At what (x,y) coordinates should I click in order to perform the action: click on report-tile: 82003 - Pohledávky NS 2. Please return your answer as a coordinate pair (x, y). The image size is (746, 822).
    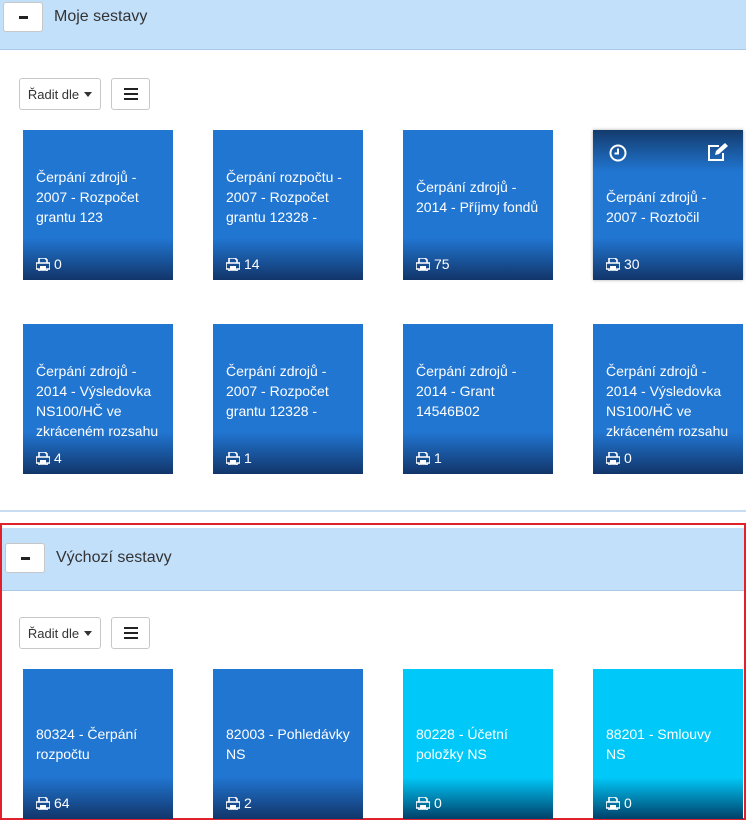
    Looking at the image, I should click on (288, 744).